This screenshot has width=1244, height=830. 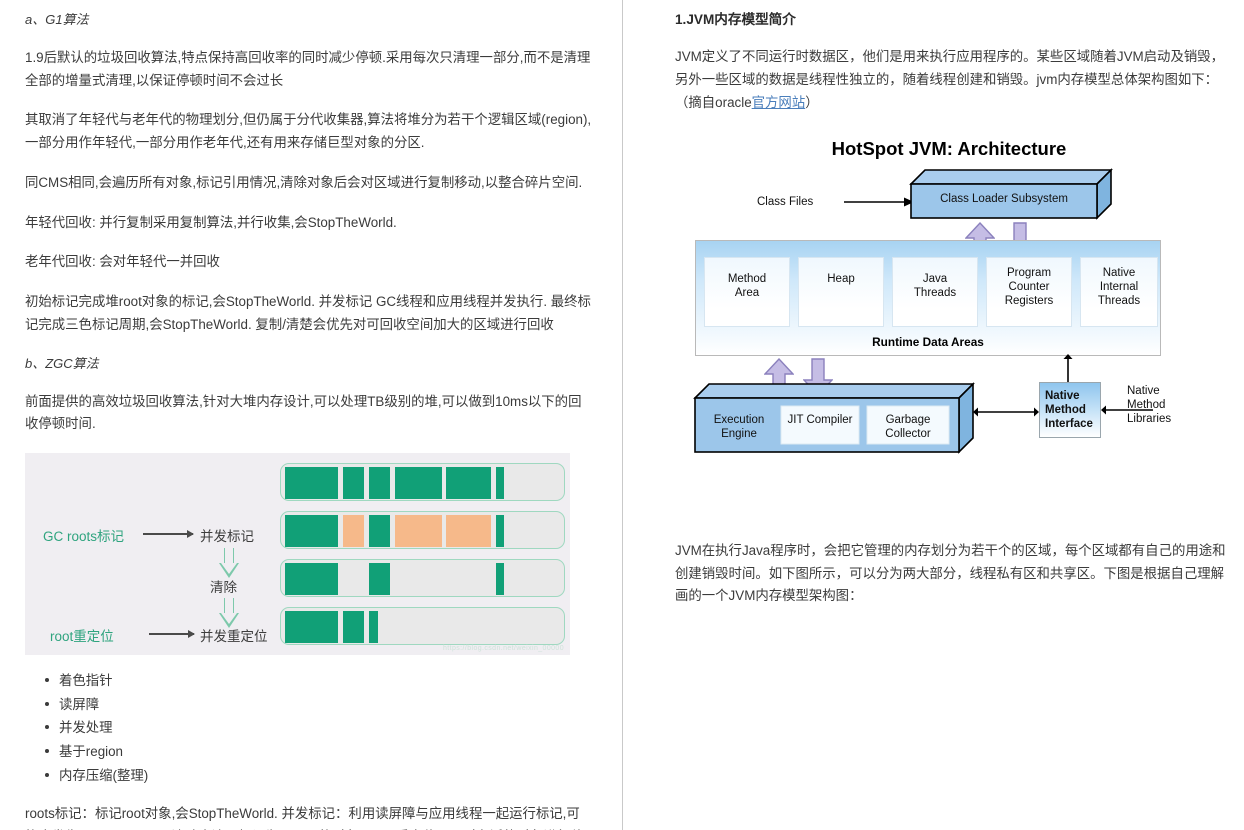 What do you see at coordinates (841, 278) in the screenshot?
I see `heap-label: Heap` at bounding box center [841, 278].